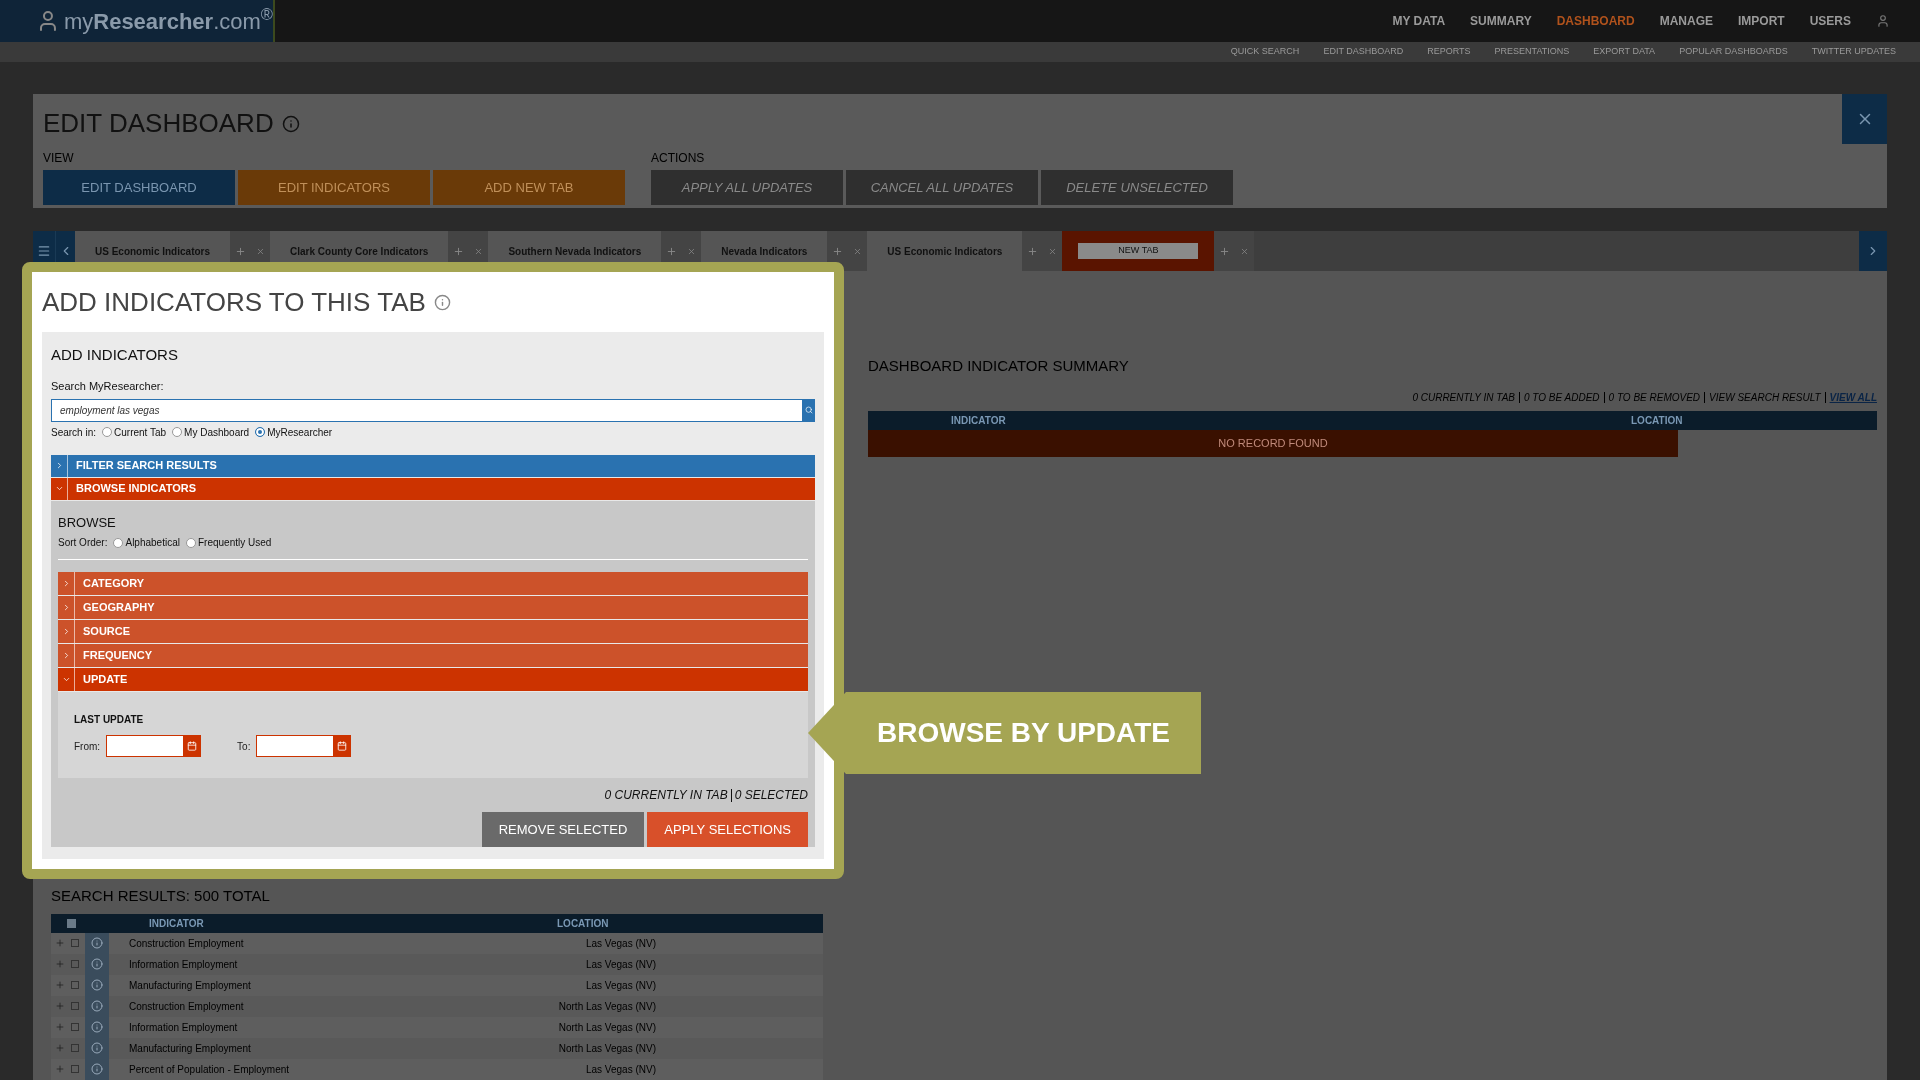 This screenshot has width=1920, height=1080. Describe the element at coordinates (1363, 52) in the screenshot. I see `sub-nav-link: EDIT DASHBOARD` at that location.